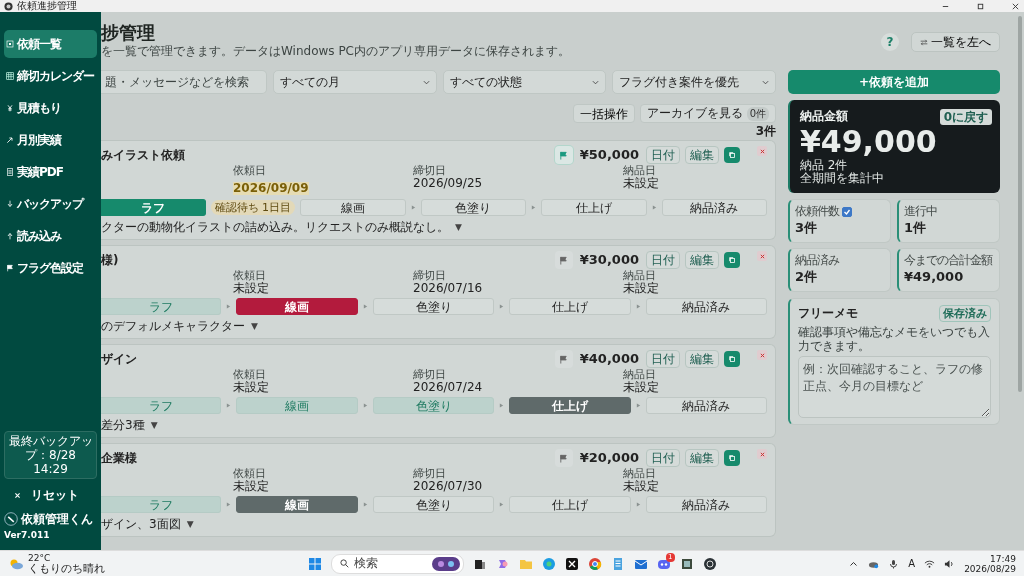 This screenshot has width=1024, height=576. I want to click on stat-value: 3件, so click(807, 228).